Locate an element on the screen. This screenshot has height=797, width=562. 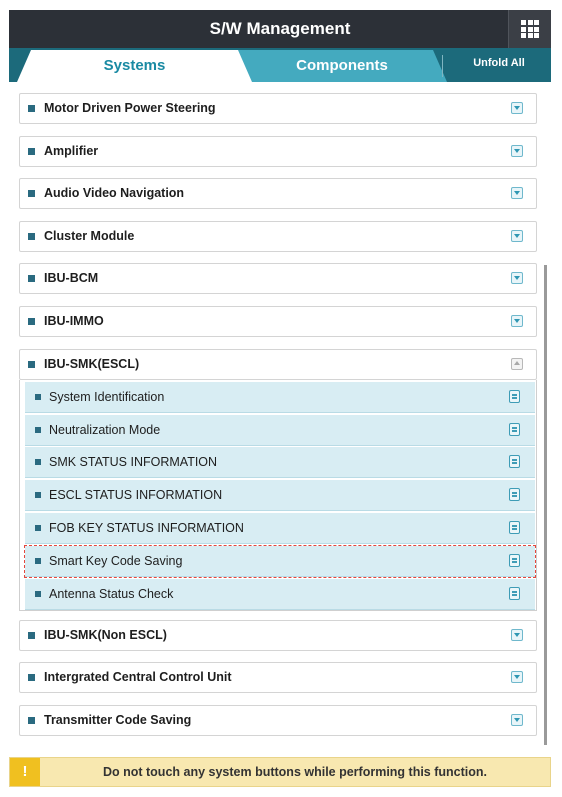
system-item: IBU-IMMO is located at coordinates (278, 321).